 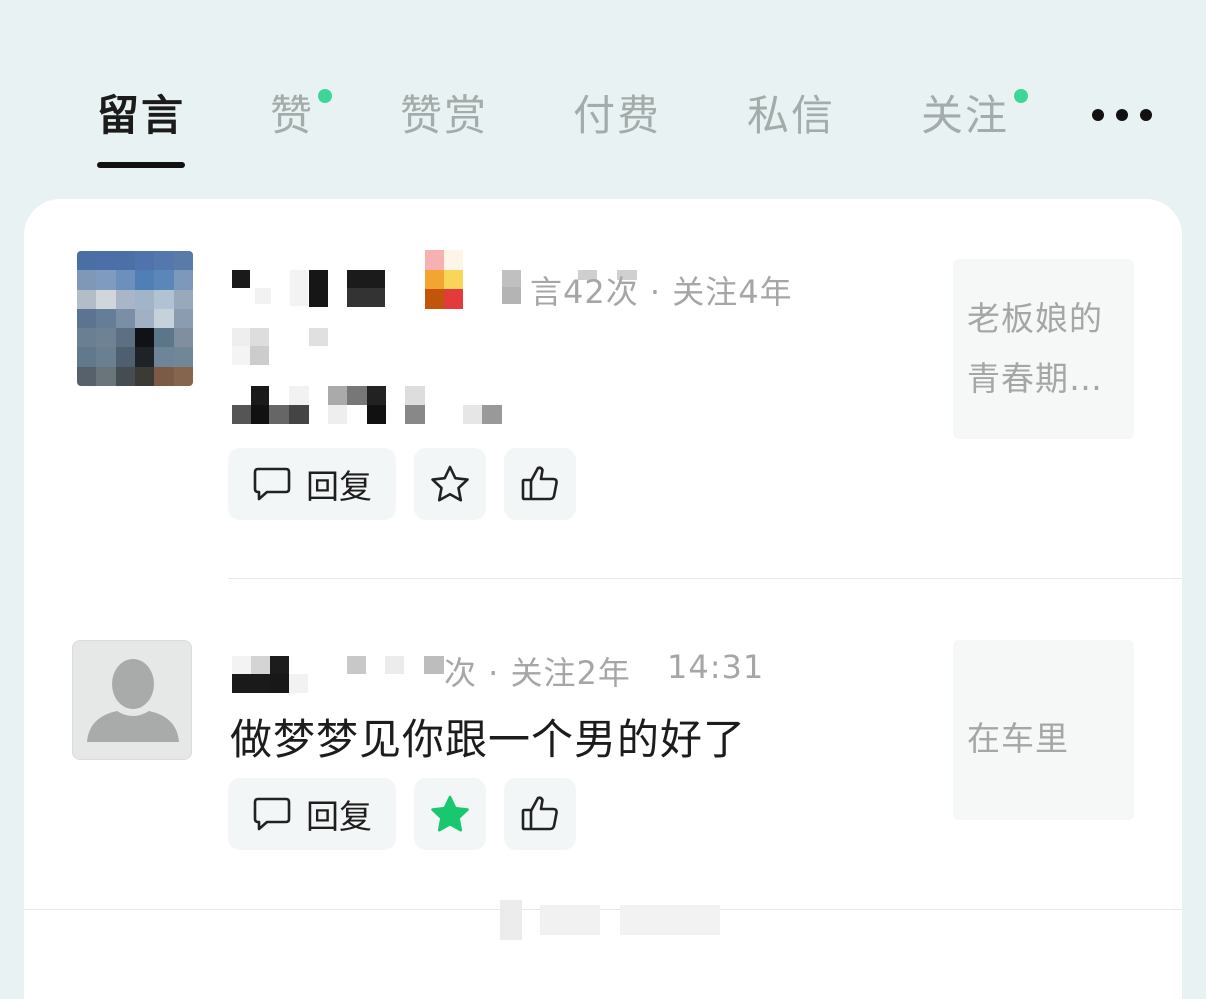 What do you see at coordinates (661, 292) in the screenshot?
I see `comment-meta: 言42次 · 关注4年` at bounding box center [661, 292].